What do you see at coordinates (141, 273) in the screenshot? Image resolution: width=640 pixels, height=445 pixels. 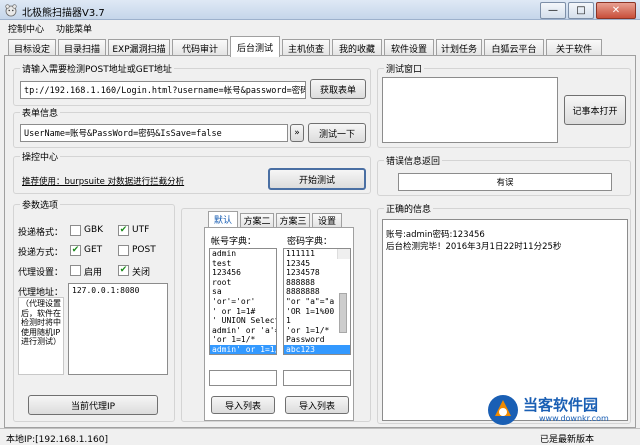 I see `proxy-disable-label: 关闭` at bounding box center [141, 273].